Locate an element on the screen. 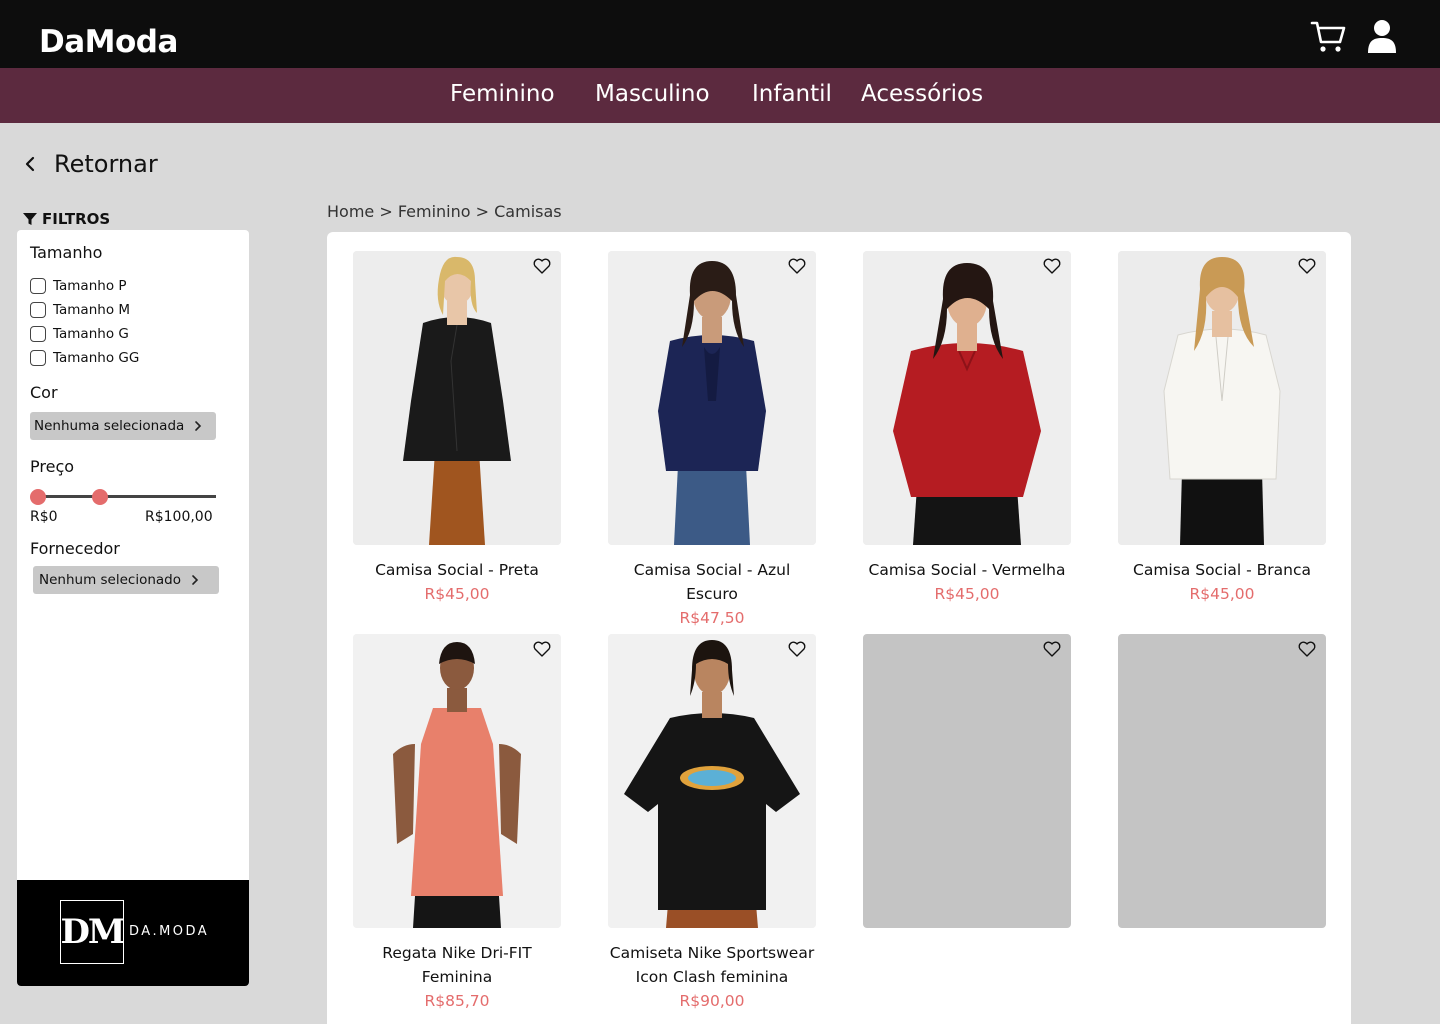  color-select-value: Nenhuma selecionada is located at coordinates (109, 426).